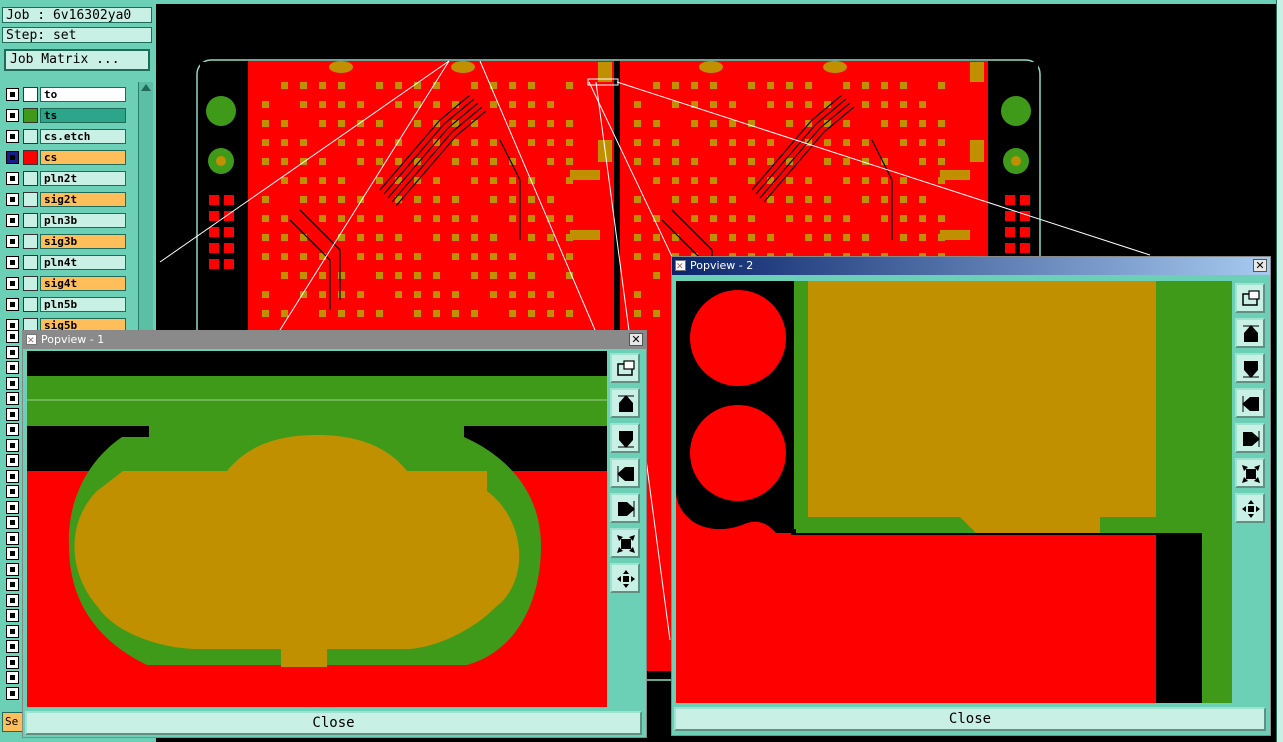 Image resolution: width=1283 pixels, height=742 pixels. I want to click on zoom-window-icon, so click(626, 368).